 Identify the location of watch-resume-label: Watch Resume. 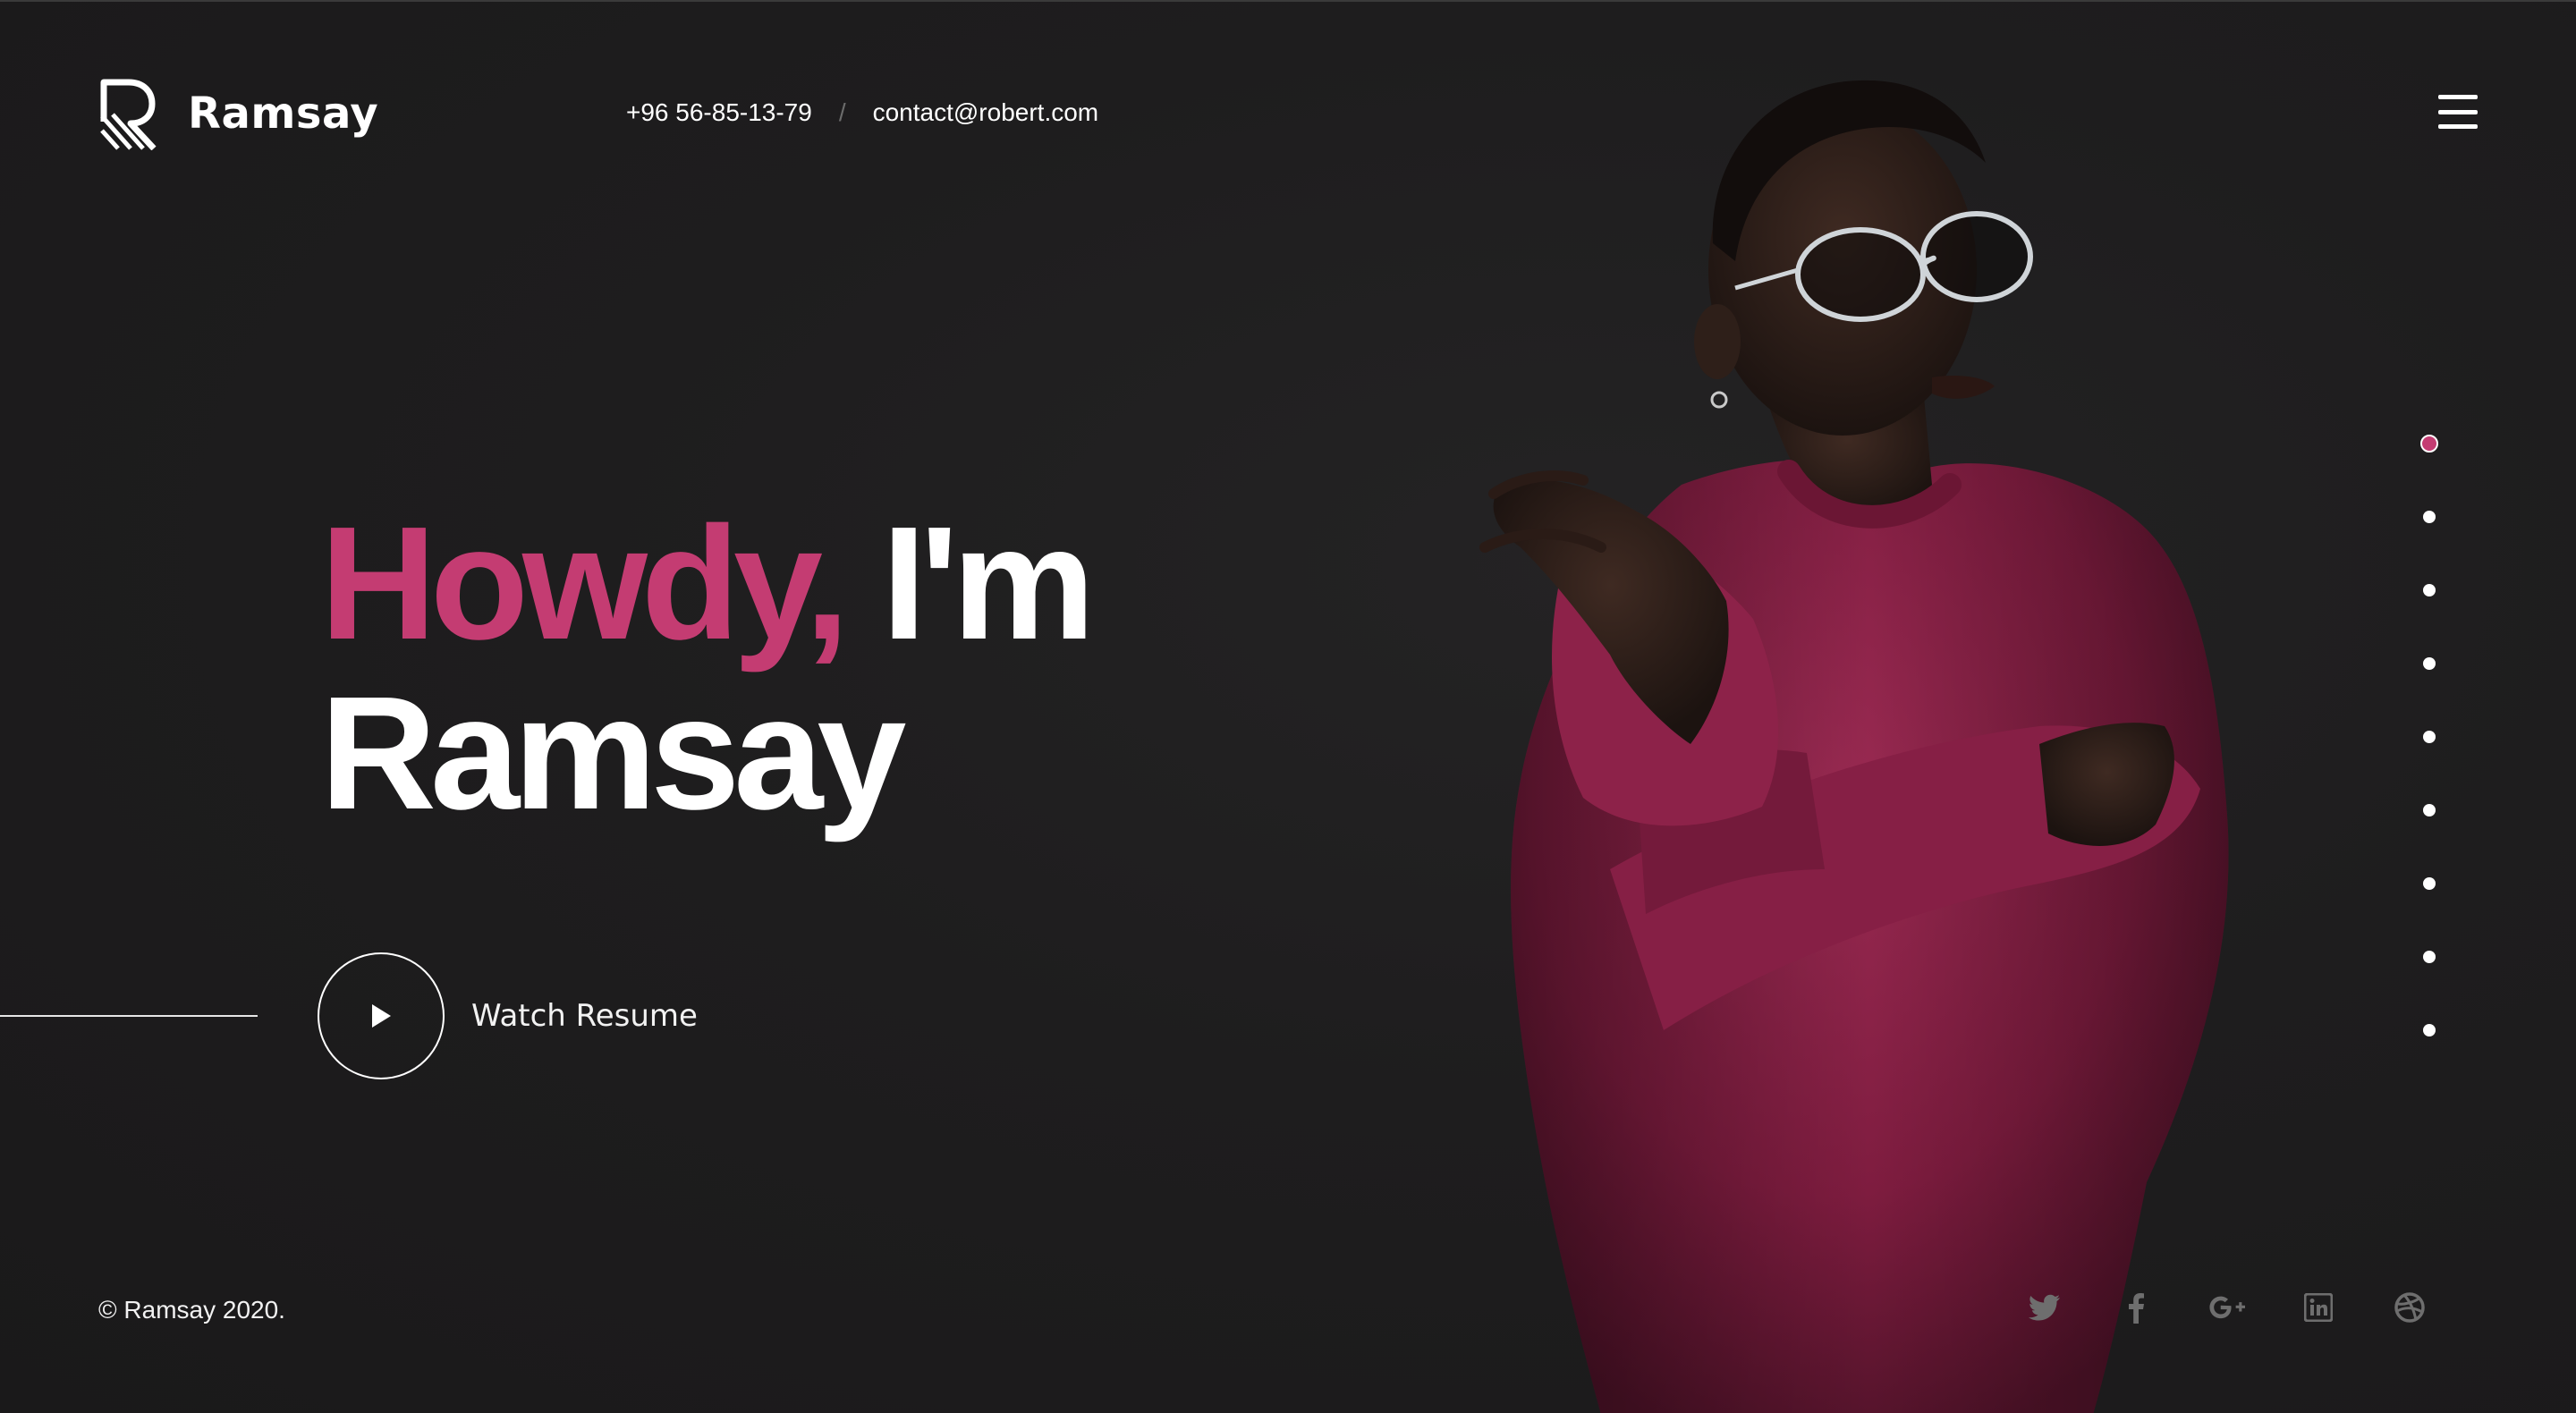
(584, 1016).